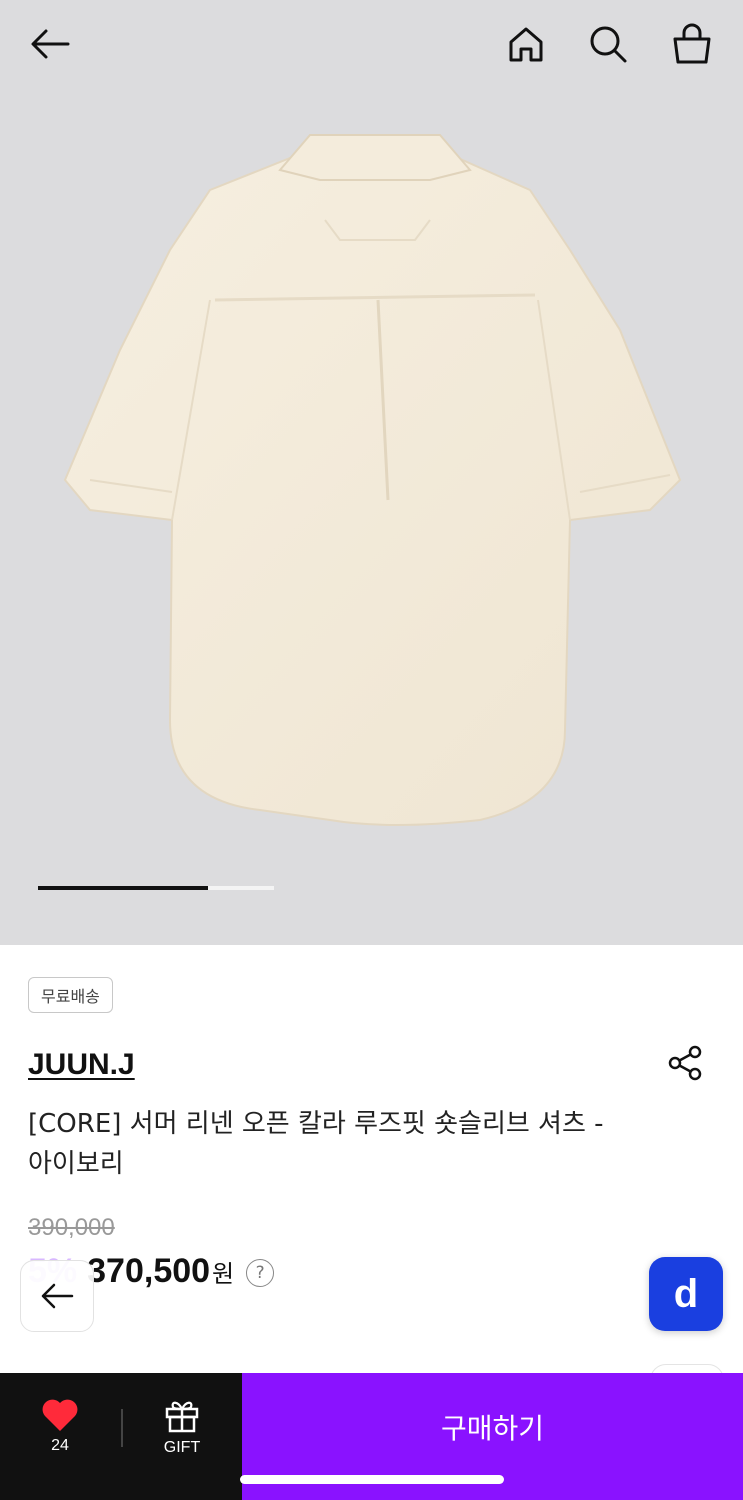  What do you see at coordinates (123, 888) in the screenshot?
I see `gallery-progress-fill` at bounding box center [123, 888].